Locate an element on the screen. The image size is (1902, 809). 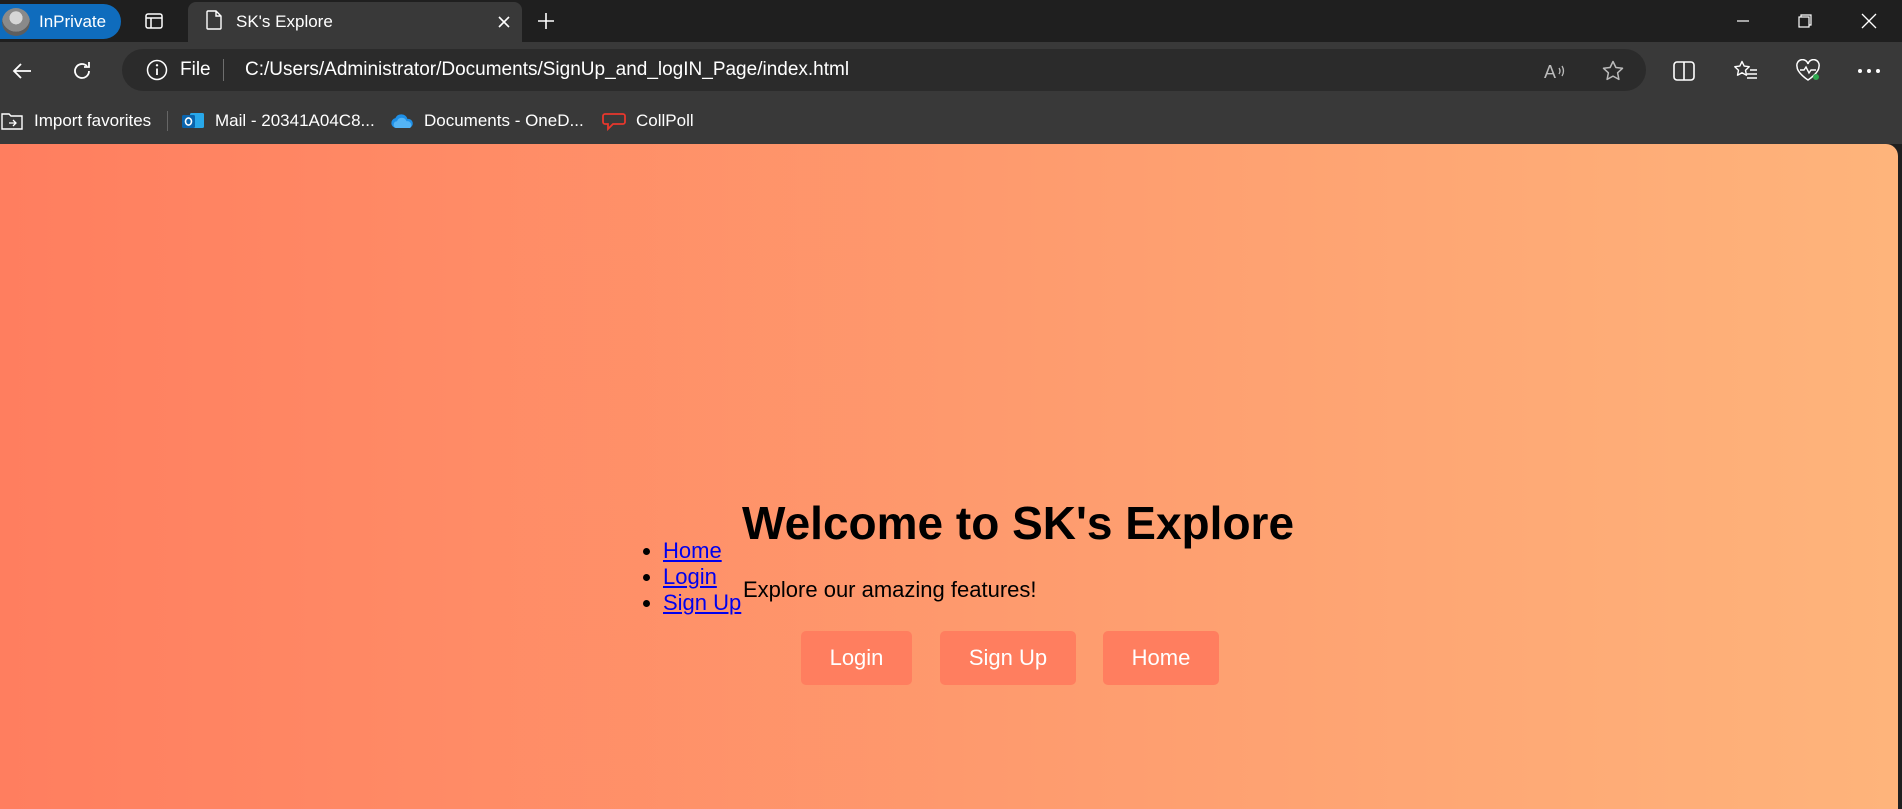
minimize-icon is located at coordinates (1743, 21).